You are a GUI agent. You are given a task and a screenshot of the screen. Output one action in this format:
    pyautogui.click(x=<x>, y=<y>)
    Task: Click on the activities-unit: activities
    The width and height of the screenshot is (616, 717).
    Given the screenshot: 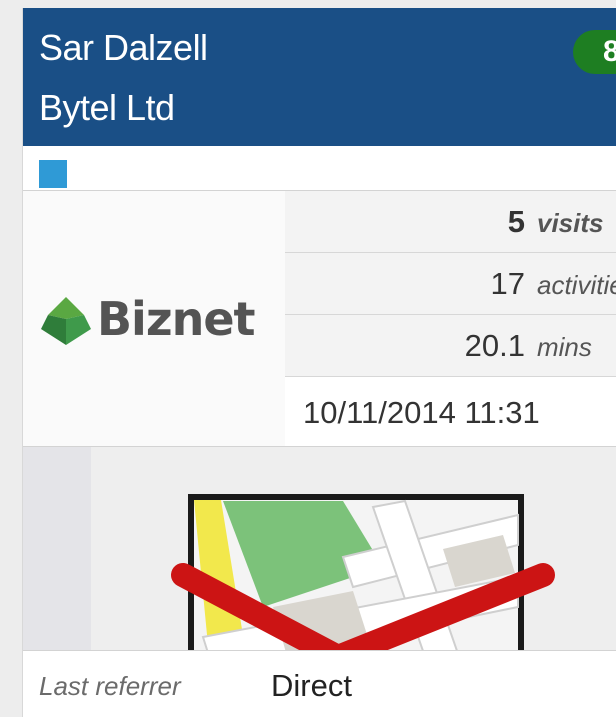 What is the action you would take?
    pyautogui.click(x=576, y=285)
    